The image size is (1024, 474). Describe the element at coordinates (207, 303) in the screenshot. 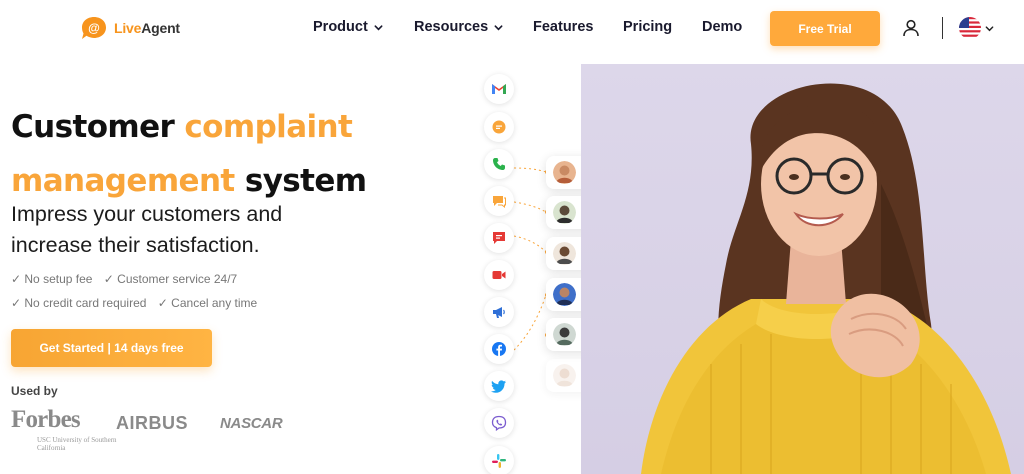

I see `check-item: ✓ Cancel any time` at that location.